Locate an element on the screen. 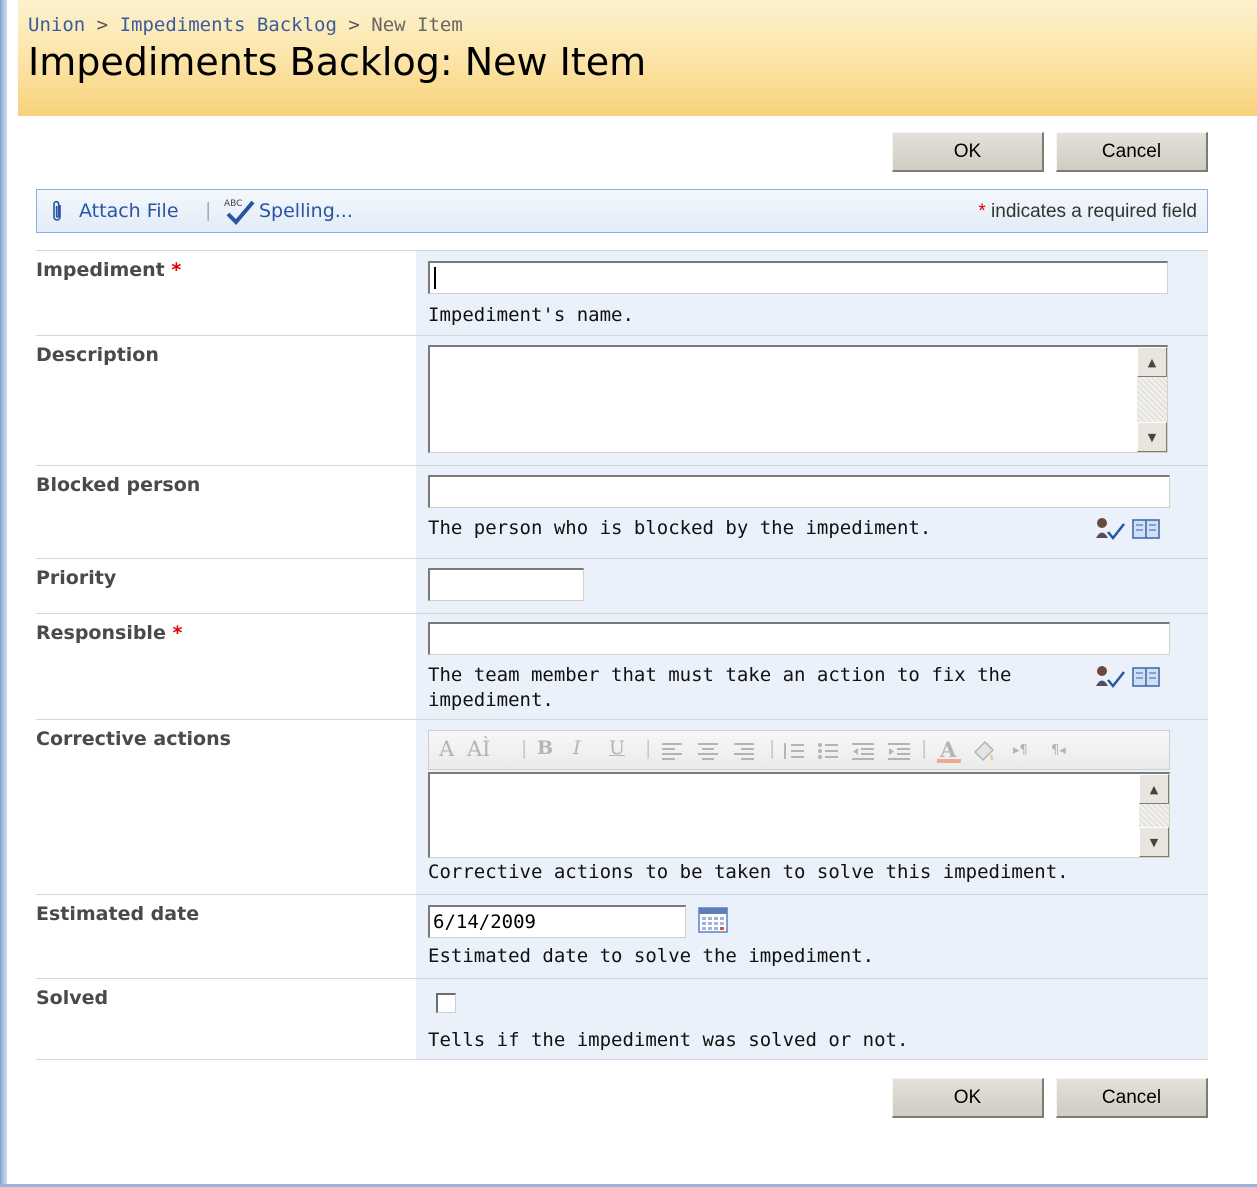 Image resolution: width=1257 pixels, height=1187 pixels. highlight-color-icon is located at coordinates (985, 753).